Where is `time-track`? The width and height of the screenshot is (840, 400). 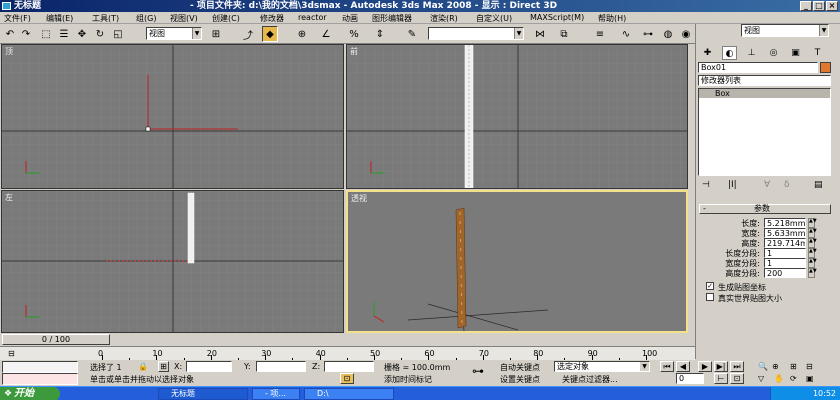
time-track is located at coordinates (403, 339).